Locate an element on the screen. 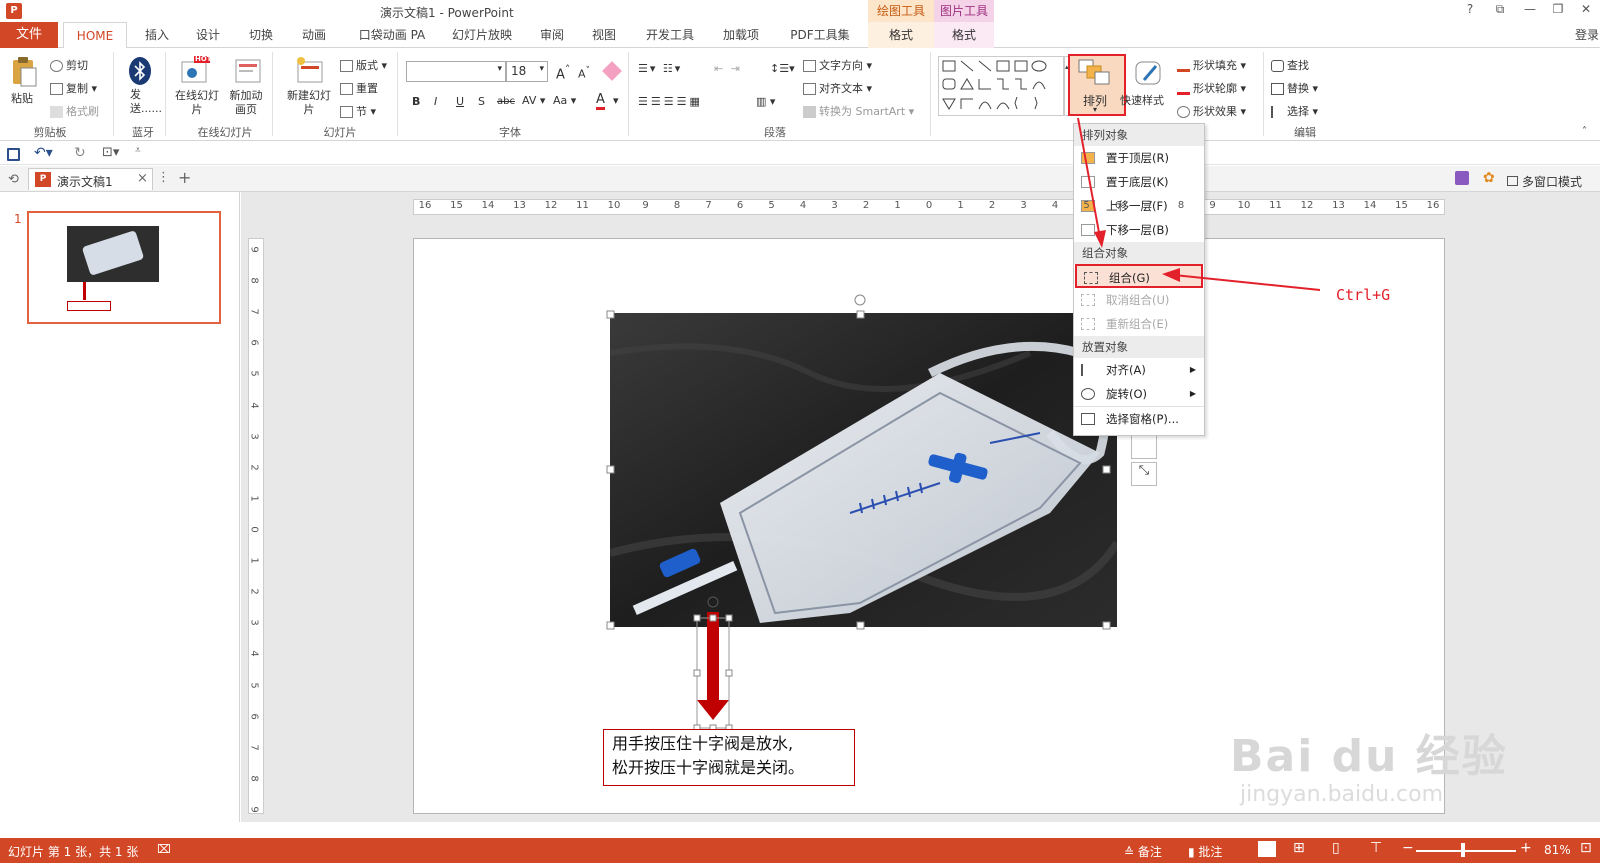 The height and width of the screenshot is (863, 1600). tab-design: 设计 is located at coordinates (208, 35).